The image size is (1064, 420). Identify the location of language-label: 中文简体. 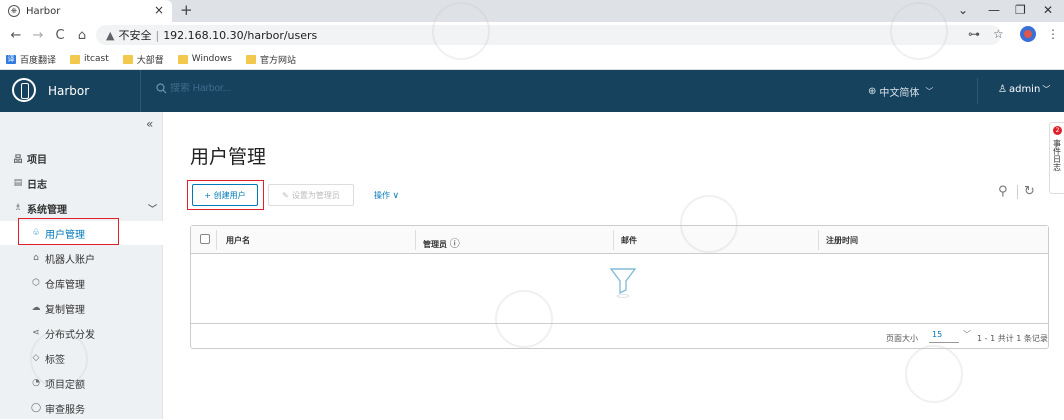
(899, 93).